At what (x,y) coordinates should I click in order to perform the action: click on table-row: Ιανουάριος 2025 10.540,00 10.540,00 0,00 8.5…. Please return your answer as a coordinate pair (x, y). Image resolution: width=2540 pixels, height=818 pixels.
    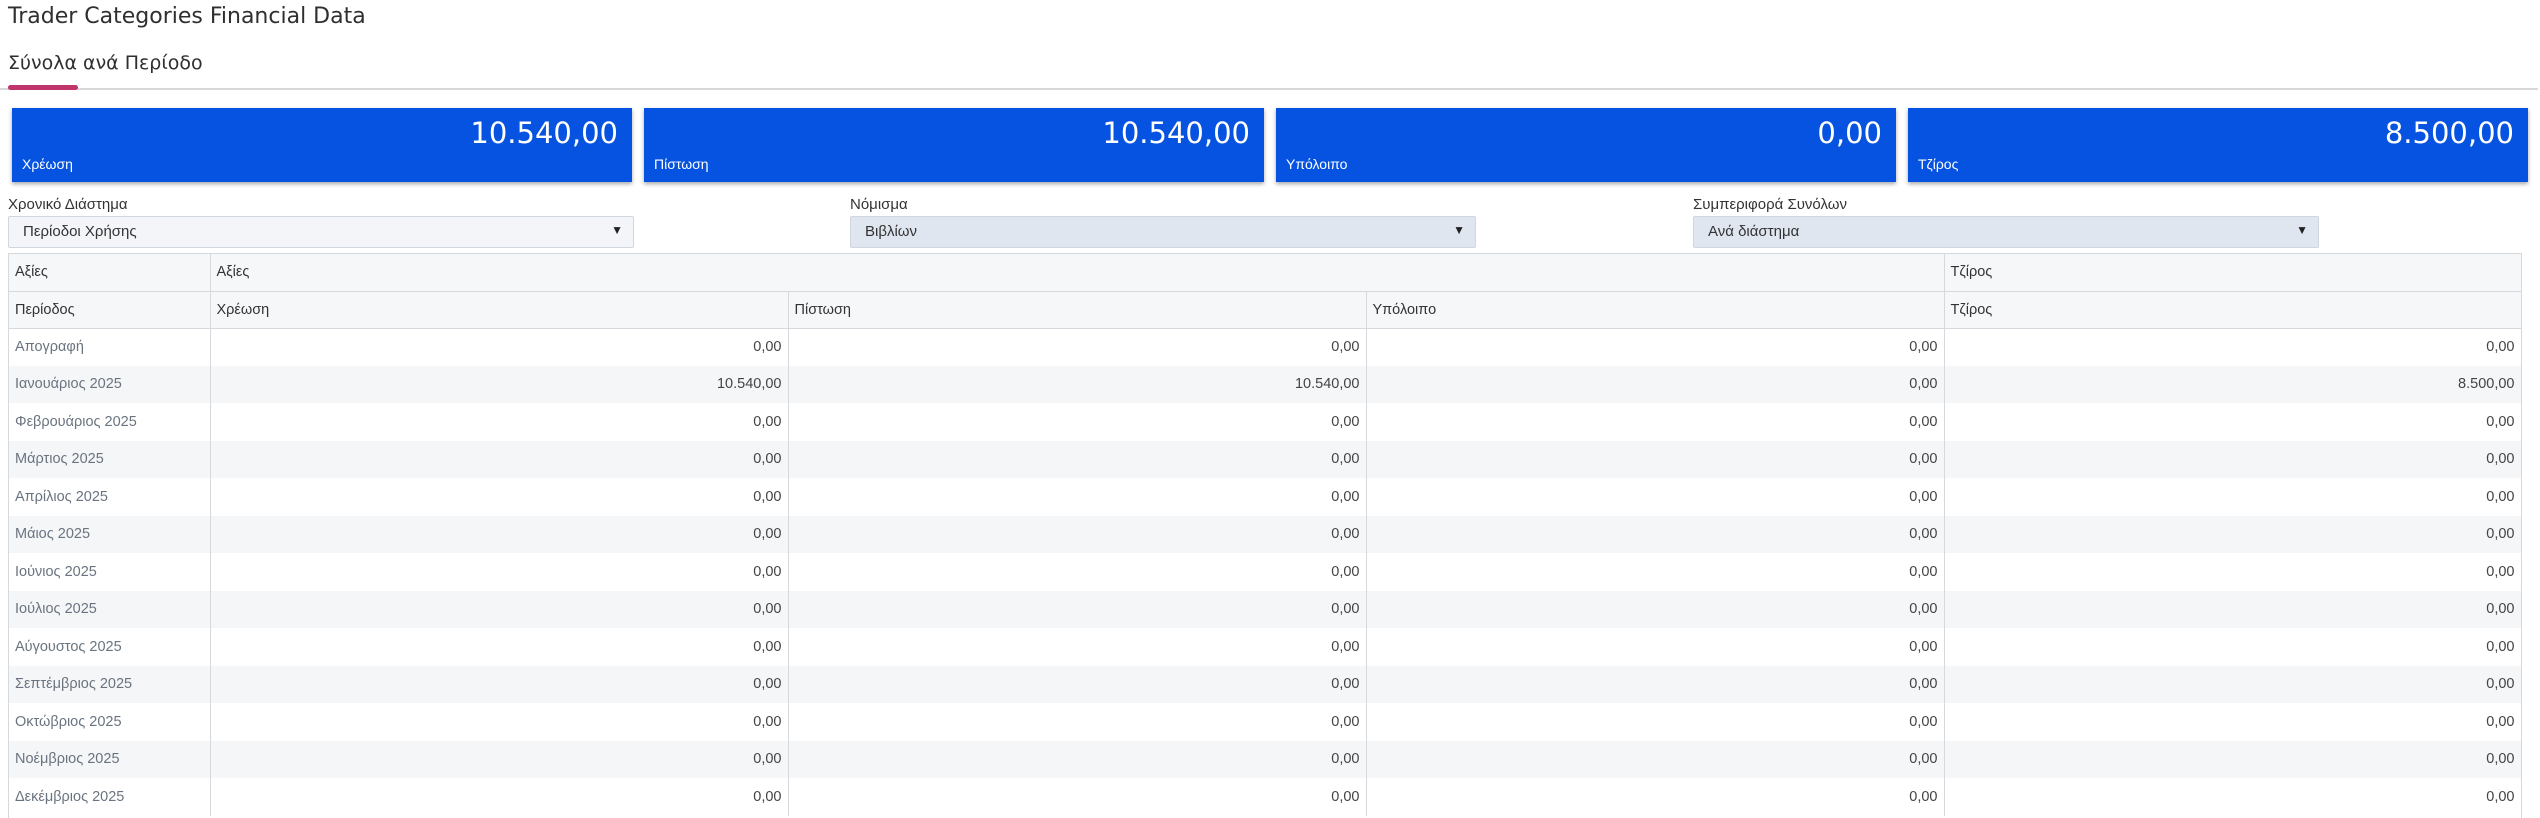
    Looking at the image, I should click on (1265, 384).